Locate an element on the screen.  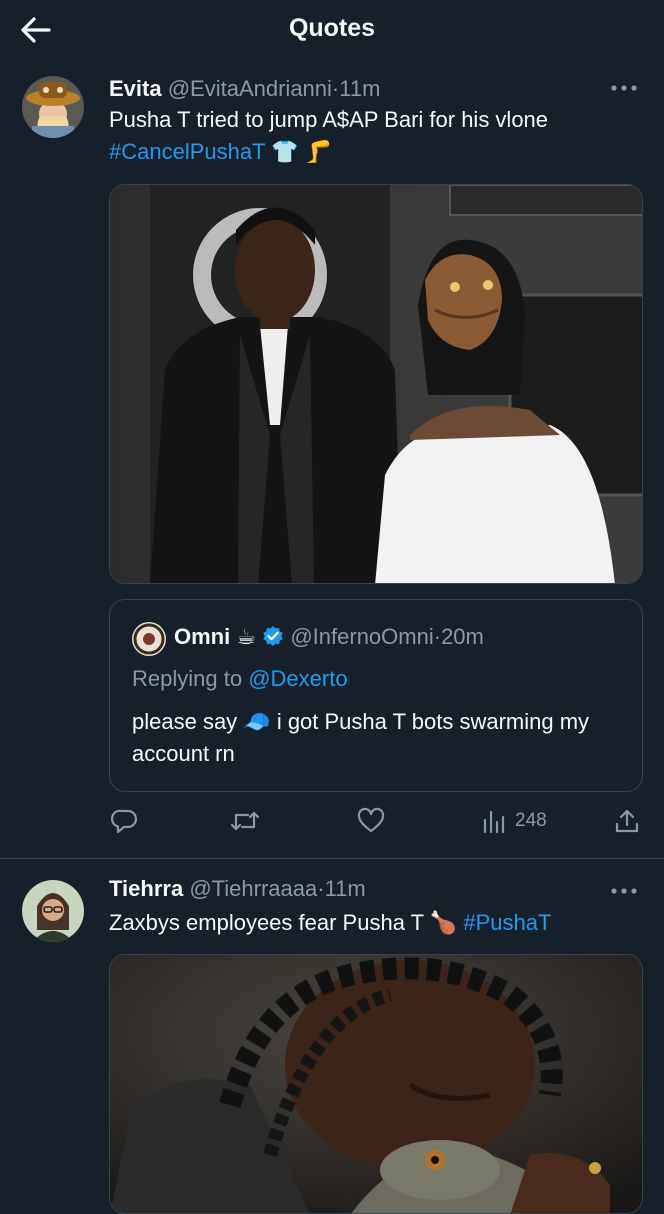
top-bar: Quotes is located at coordinates (332, 30).